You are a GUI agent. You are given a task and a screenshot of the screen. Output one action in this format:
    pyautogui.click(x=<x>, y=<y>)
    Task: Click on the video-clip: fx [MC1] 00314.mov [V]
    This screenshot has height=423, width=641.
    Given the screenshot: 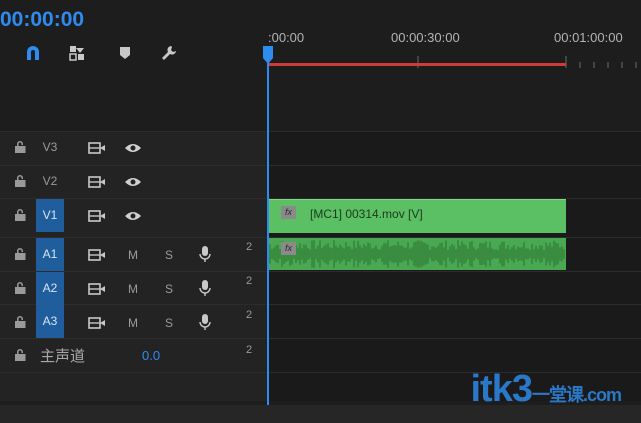 What is the action you would take?
    pyautogui.click(x=417, y=216)
    